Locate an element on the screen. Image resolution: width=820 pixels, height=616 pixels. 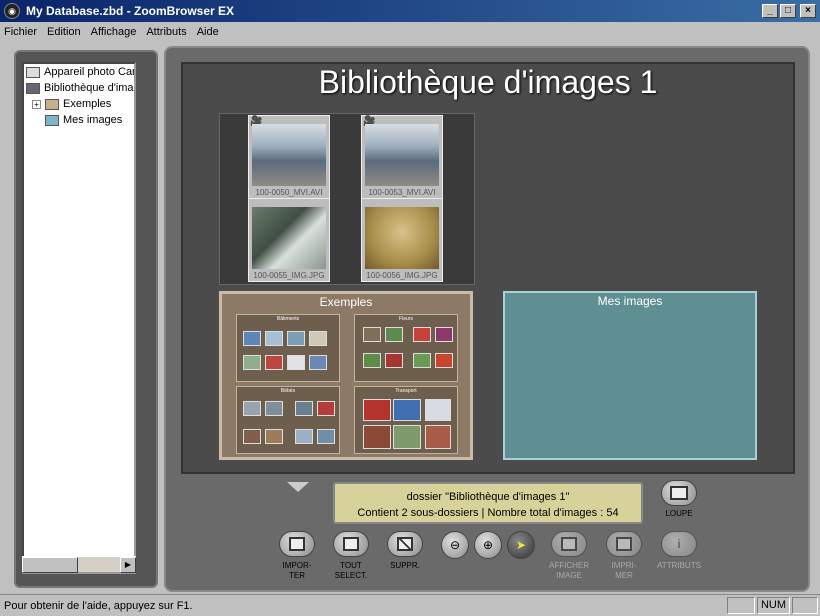
select-all-button is located at coordinates (351, 544).